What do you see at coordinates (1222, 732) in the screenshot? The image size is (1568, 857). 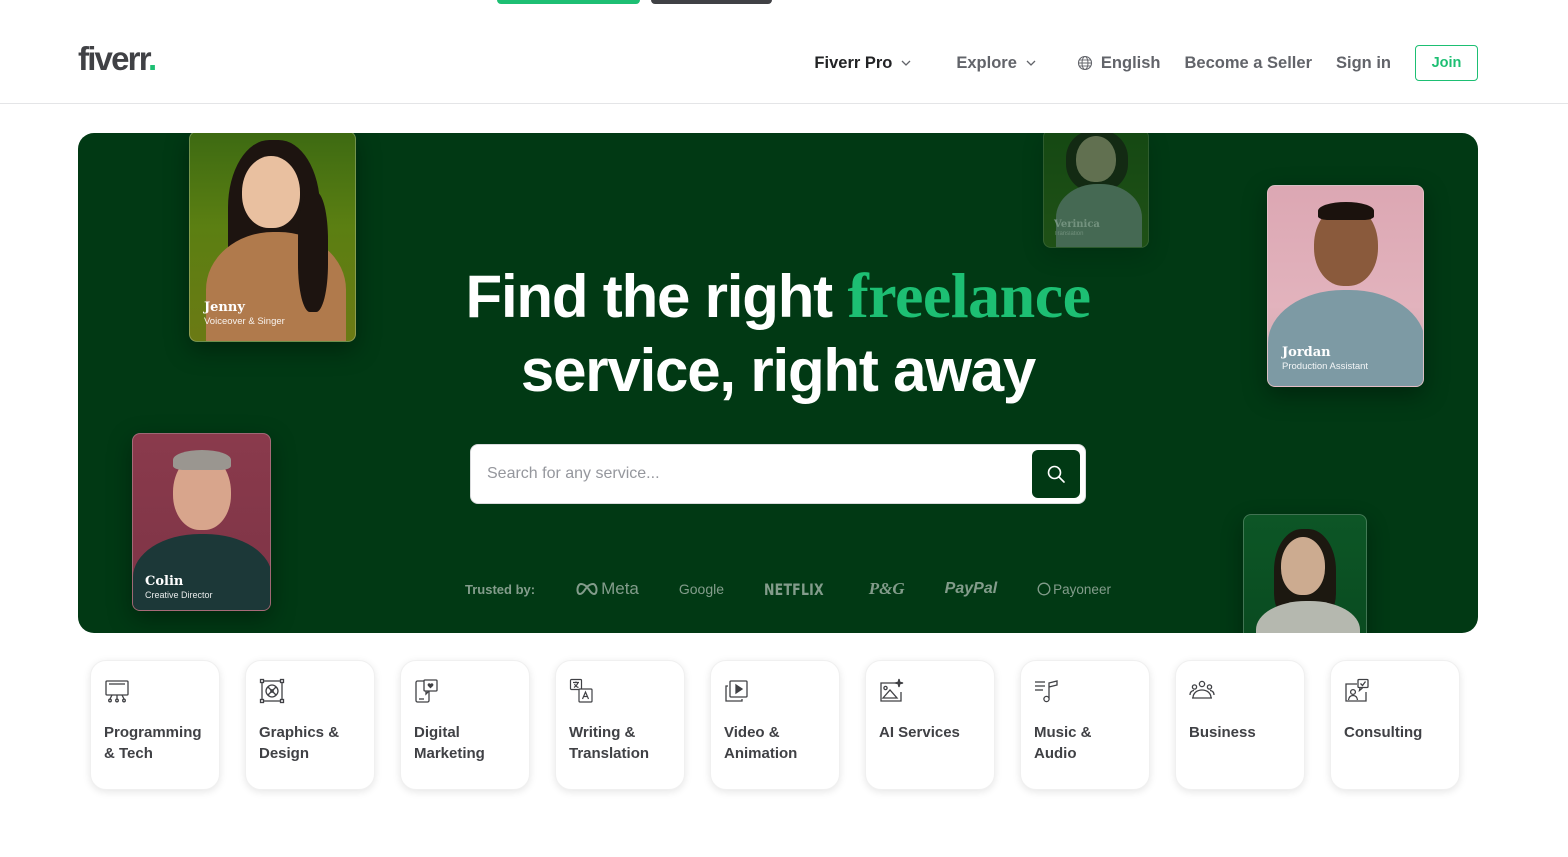 I see `category-label: Business` at bounding box center [1222, 732].